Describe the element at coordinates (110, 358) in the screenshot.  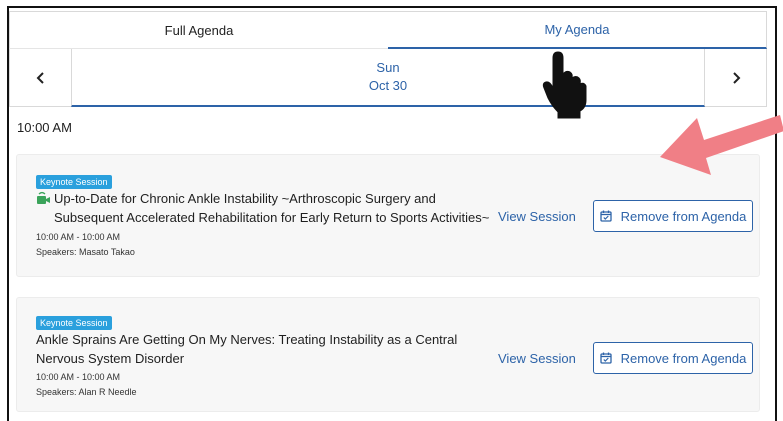
I see `session-title-line-2: Nervous System Disorder` at that location.